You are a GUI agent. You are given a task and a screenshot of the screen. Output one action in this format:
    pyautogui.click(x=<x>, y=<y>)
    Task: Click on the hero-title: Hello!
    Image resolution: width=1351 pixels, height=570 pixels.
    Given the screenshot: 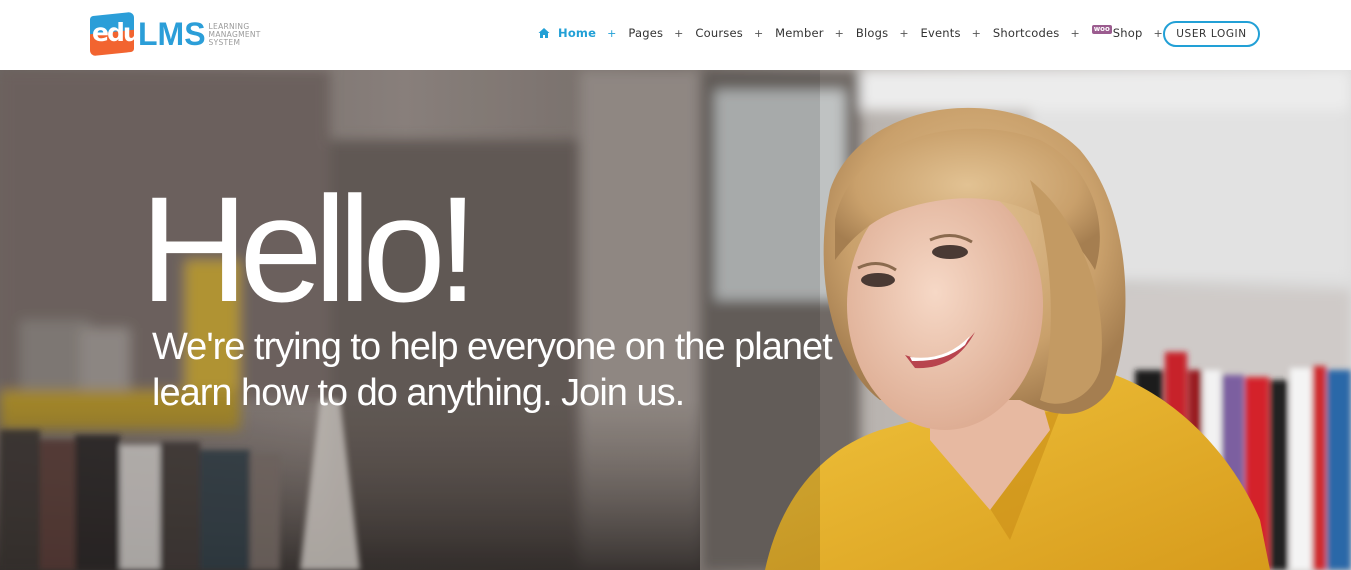 What is the action you would take?
    pyautogui.click(x=309, y=249)
    